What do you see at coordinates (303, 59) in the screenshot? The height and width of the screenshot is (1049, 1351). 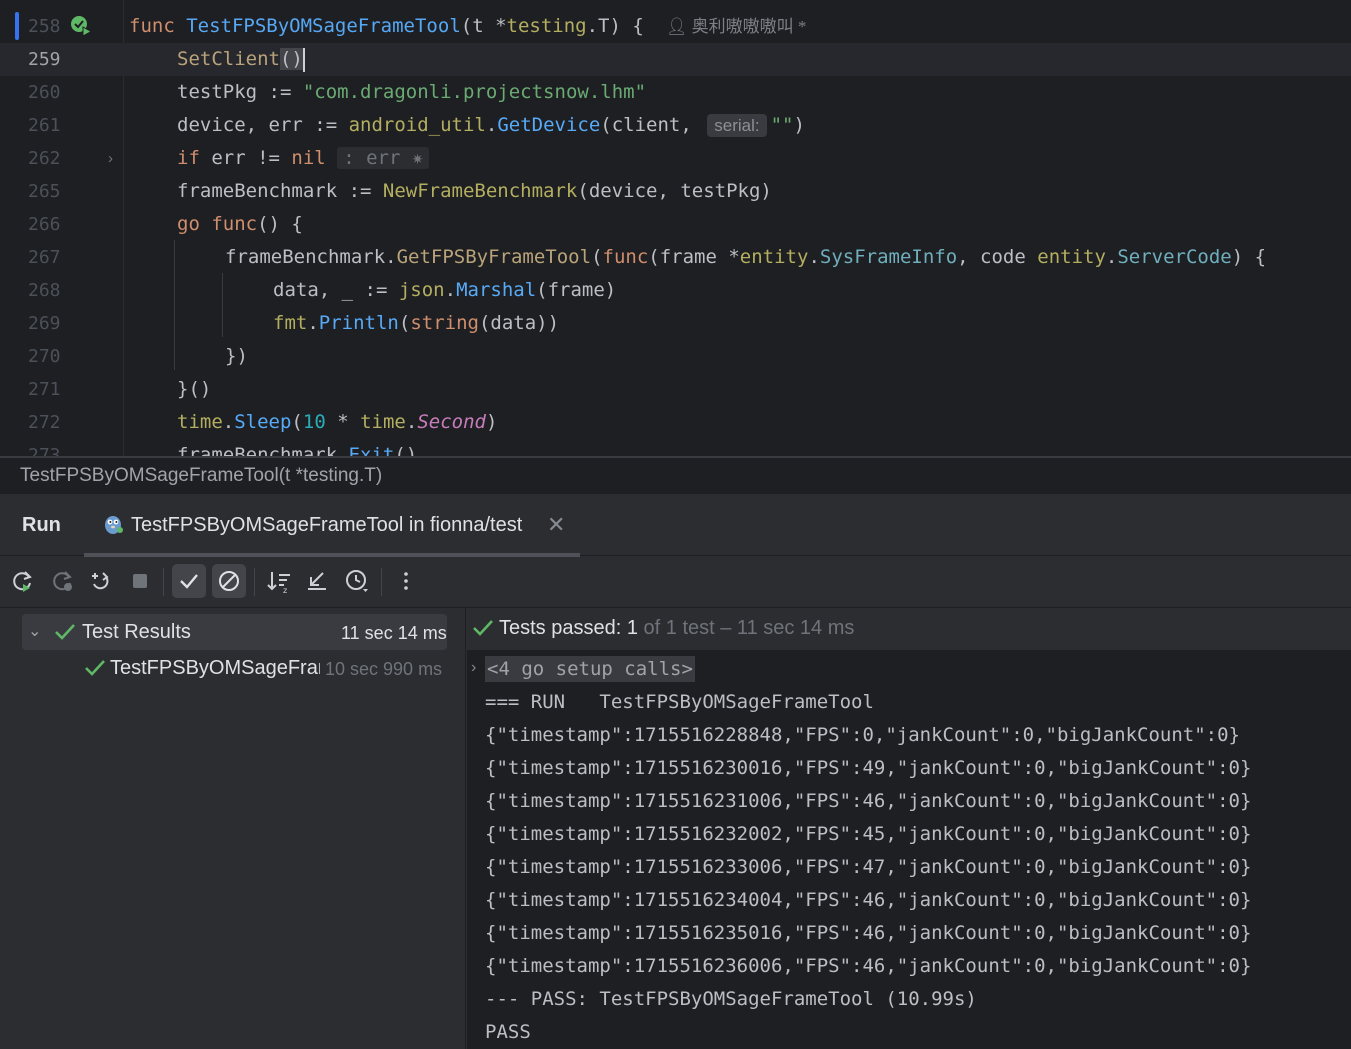 I see `text-caret` at bounding box center [303, 59].